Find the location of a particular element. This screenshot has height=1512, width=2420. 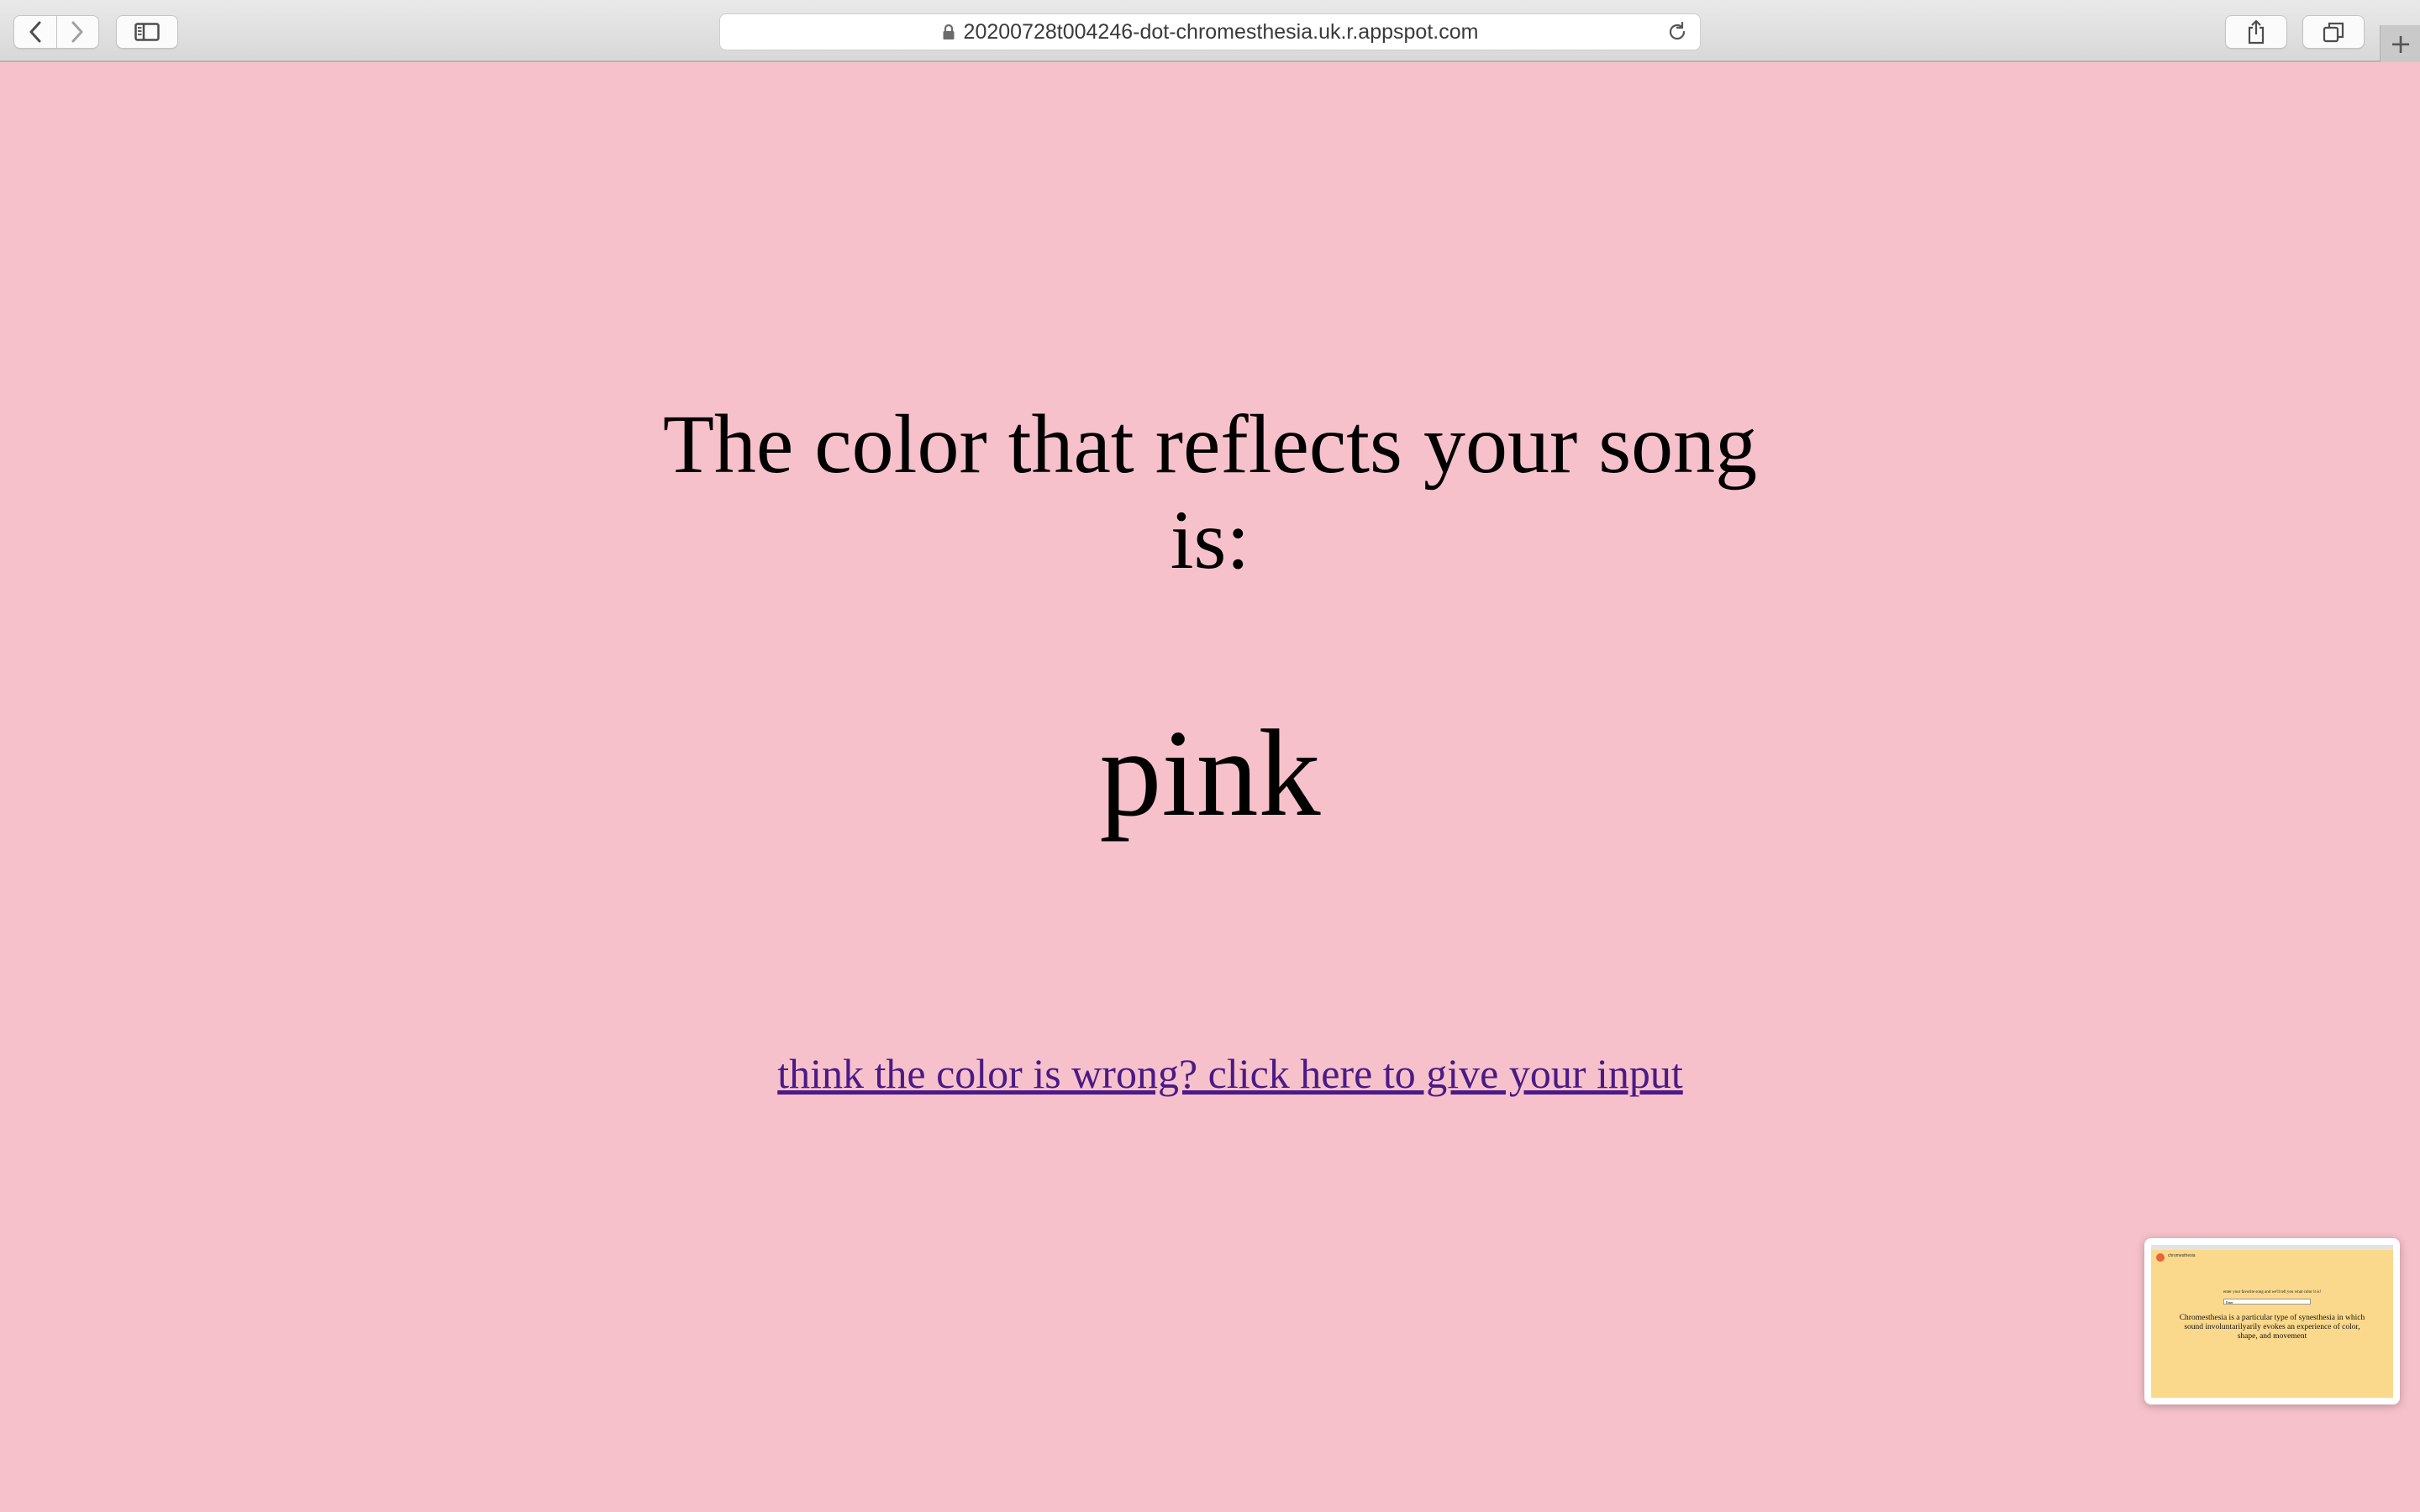

forward-button is located at coordinates (77, 32).